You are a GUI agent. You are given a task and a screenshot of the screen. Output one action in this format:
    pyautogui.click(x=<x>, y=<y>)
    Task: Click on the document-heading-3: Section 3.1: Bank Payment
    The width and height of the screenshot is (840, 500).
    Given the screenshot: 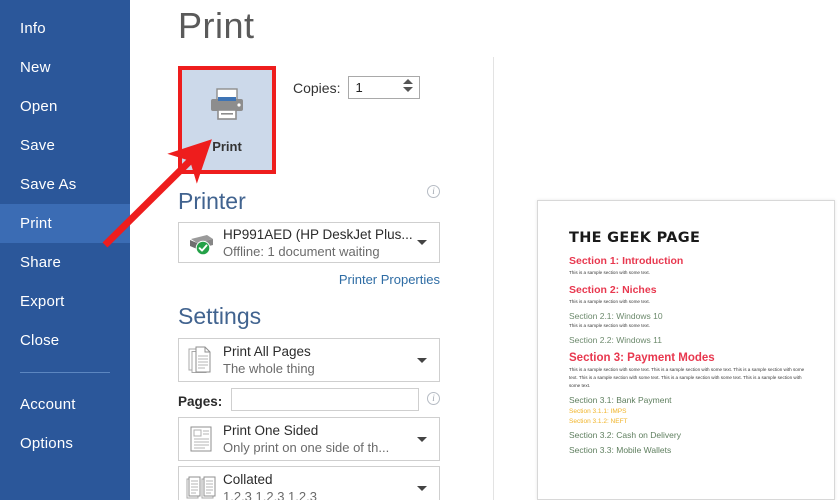 What is the action you would take?
    pyautogui.click(x=620, y=400)
    